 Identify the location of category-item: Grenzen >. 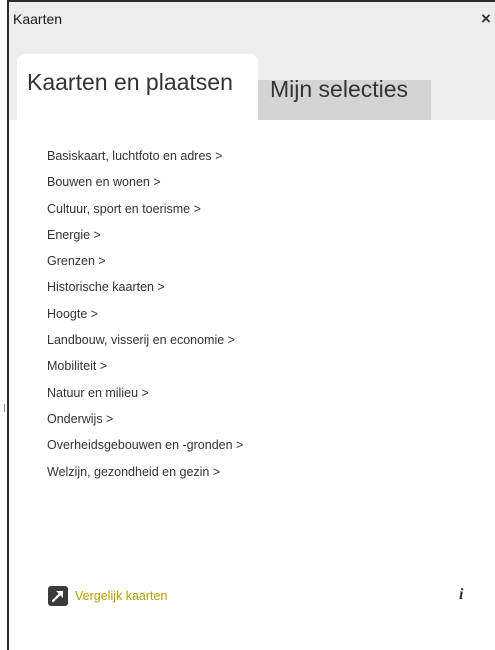
(145, 264).